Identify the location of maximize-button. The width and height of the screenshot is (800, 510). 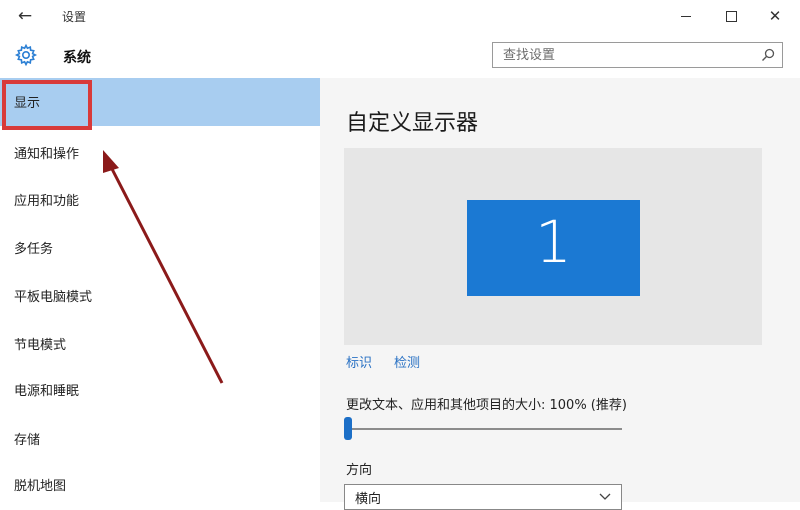
(731, 16).